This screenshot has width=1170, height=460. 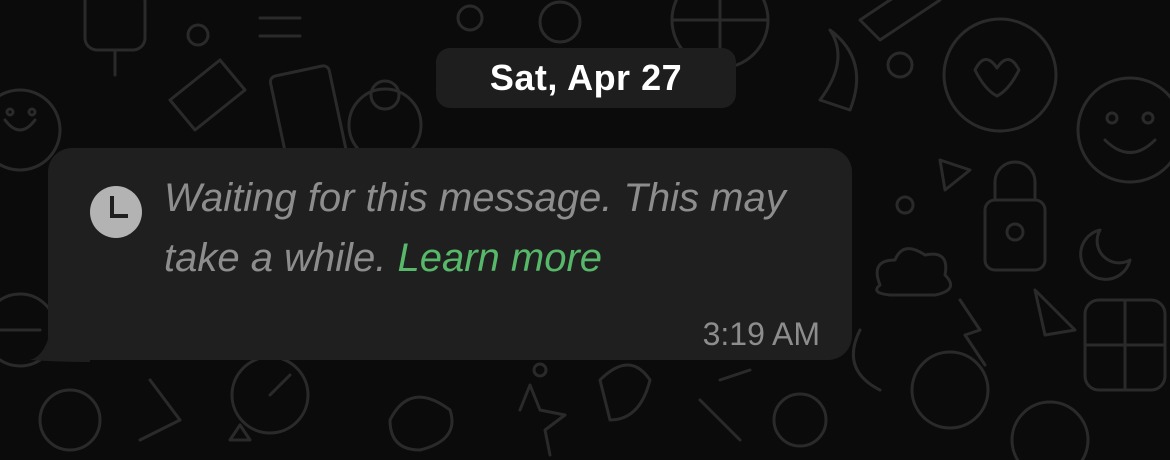 I want to click on clock-icon, so click(x=116, y=212).